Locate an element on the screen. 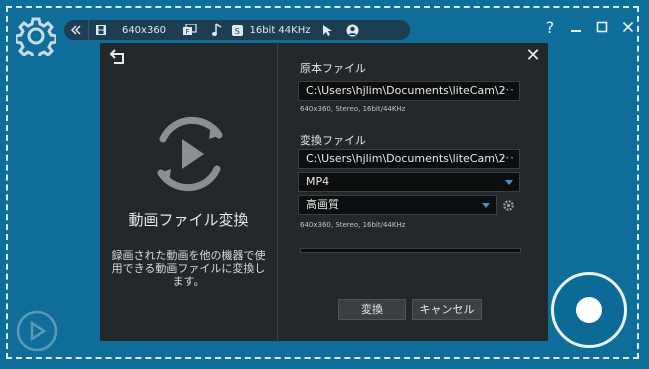 Image resolution: width=649 pixels, height=369 pixels. browse-target-button: ··· is located at coordinates (508, 158).